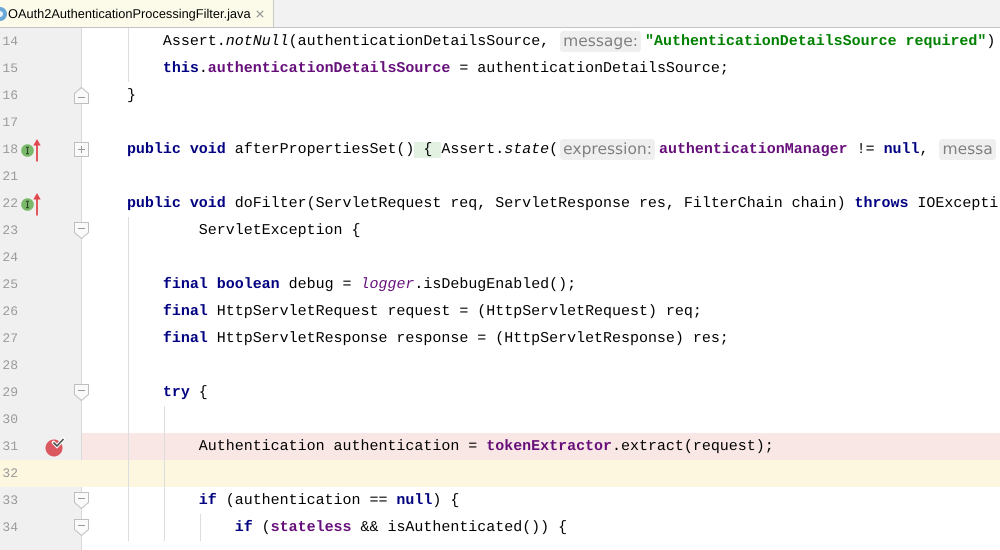 The image size is (1000, 550). Describe the element at coordinates (9, 122) in the screenshot. I see `line-number: 17` at that location.